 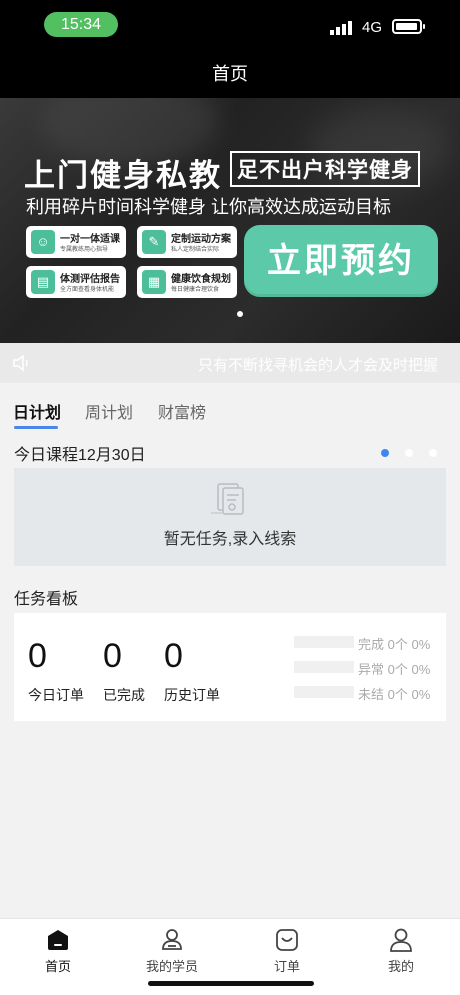 What do you see at coordinates (230, 74) in the screenshot?
I see `page-title: 首页` at bounding box center [230, 74].